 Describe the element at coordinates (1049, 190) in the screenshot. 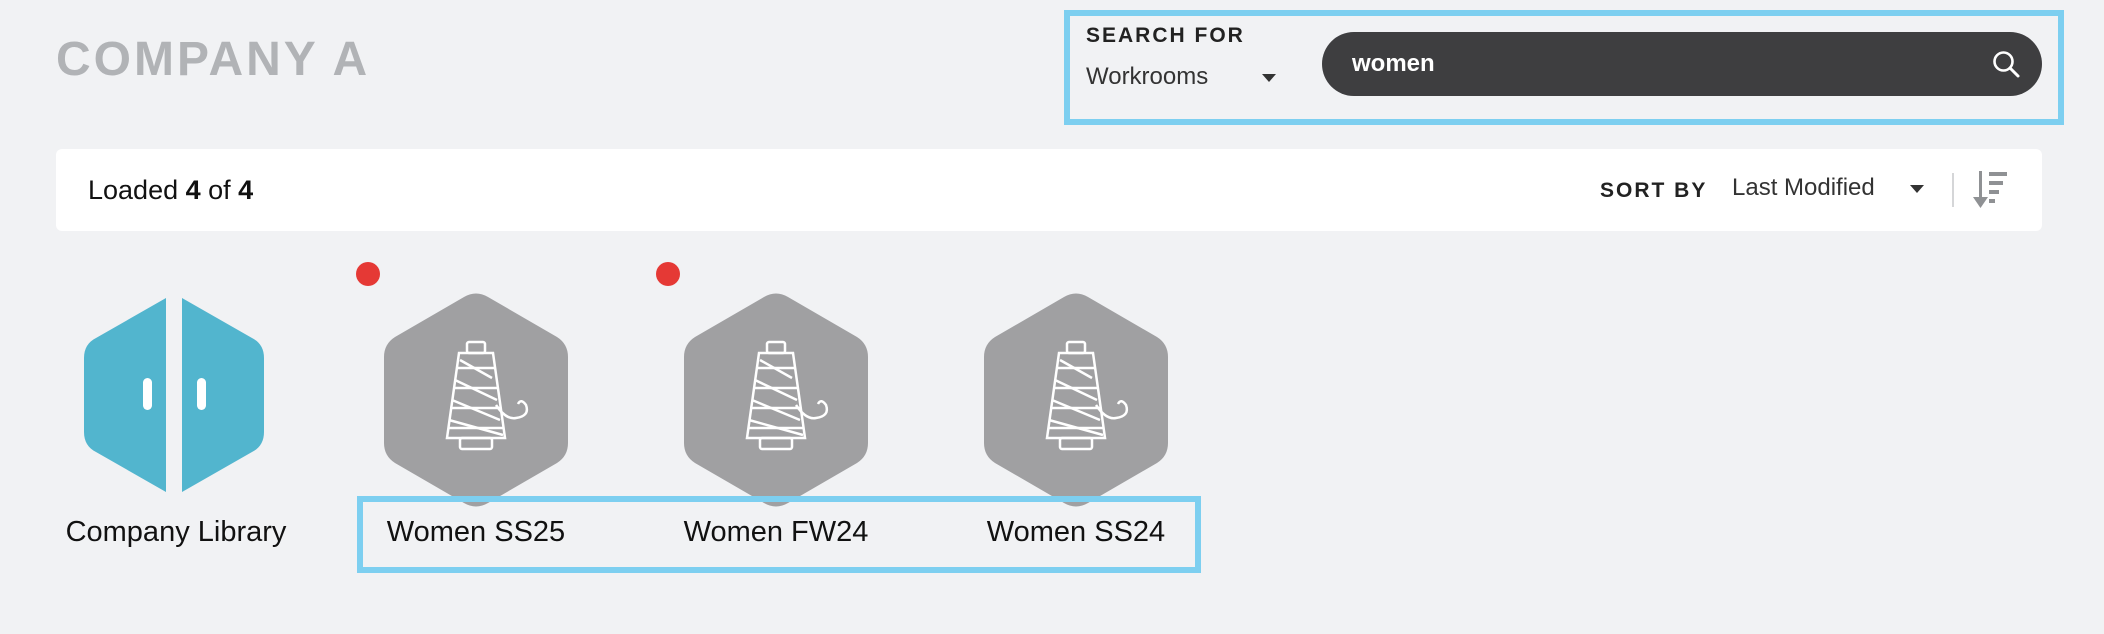

I see `results-toolbar: Loaded 4 of 4 SORT BY Last Modified` at that location.